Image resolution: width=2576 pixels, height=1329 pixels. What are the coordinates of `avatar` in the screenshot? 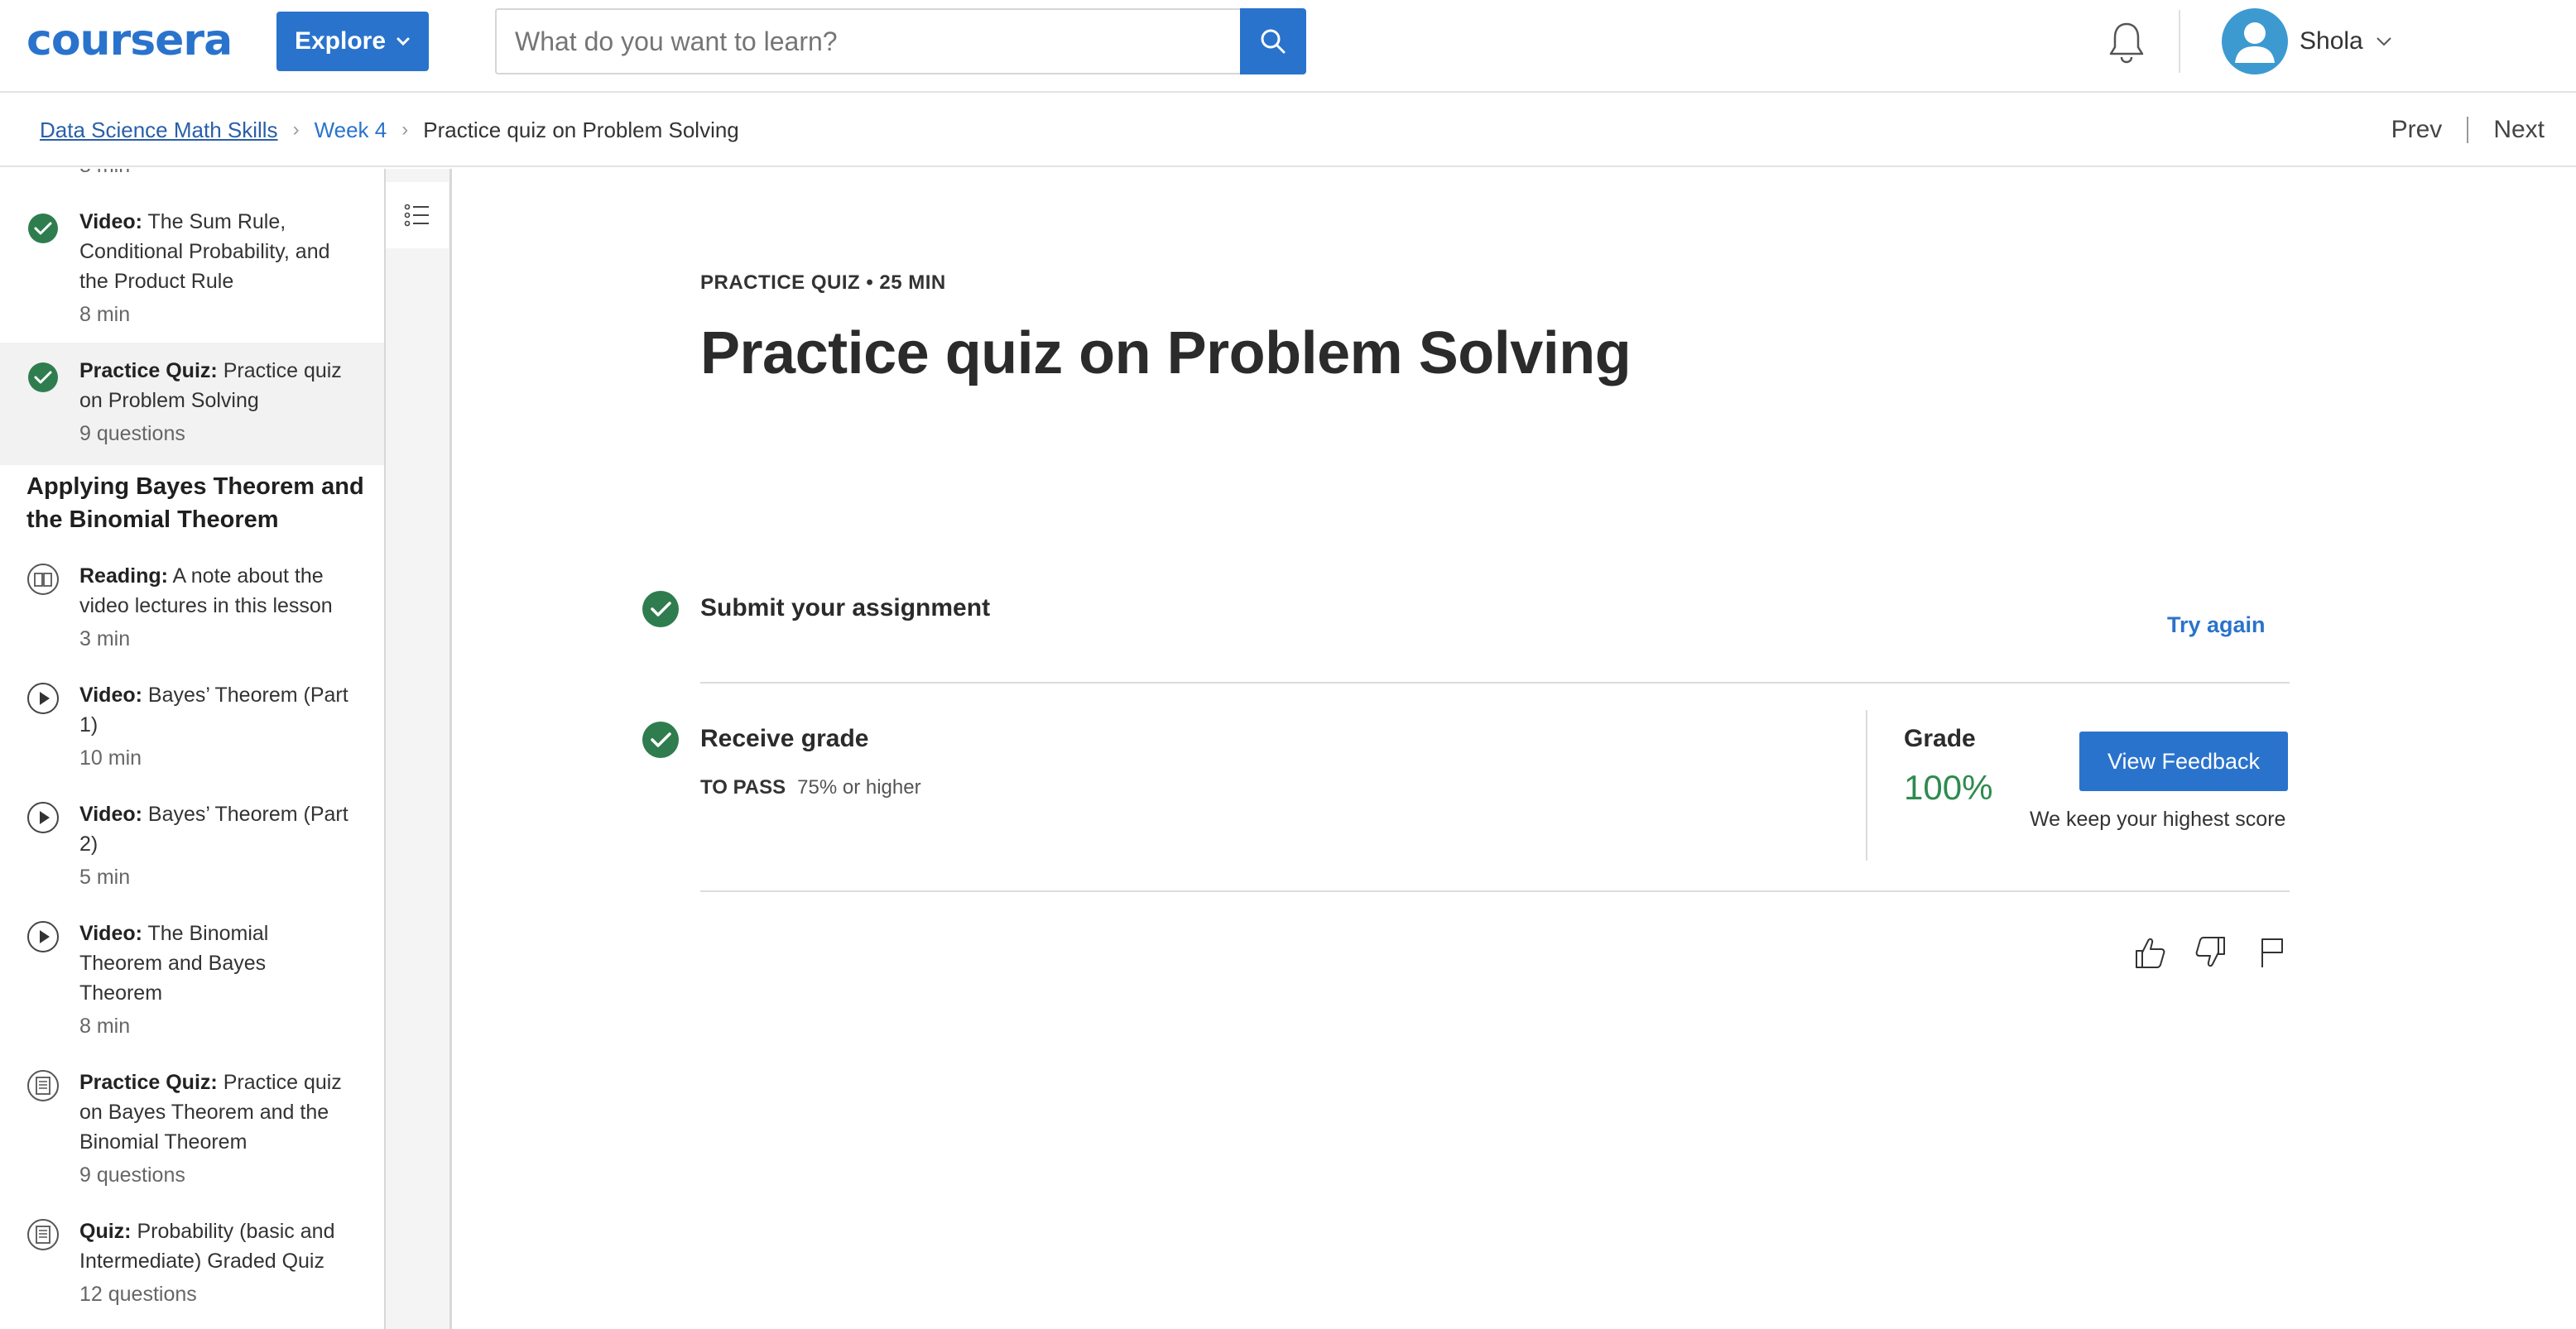 It's located at (2255, 41).